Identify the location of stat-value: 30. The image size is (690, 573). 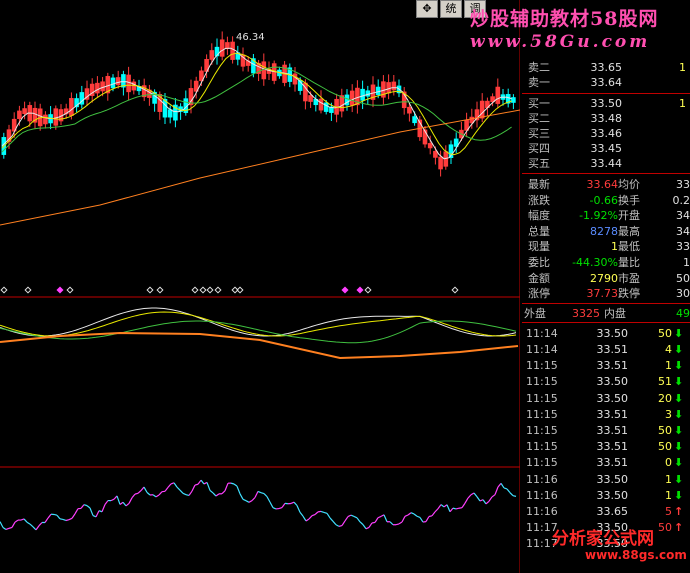
(683, 294).